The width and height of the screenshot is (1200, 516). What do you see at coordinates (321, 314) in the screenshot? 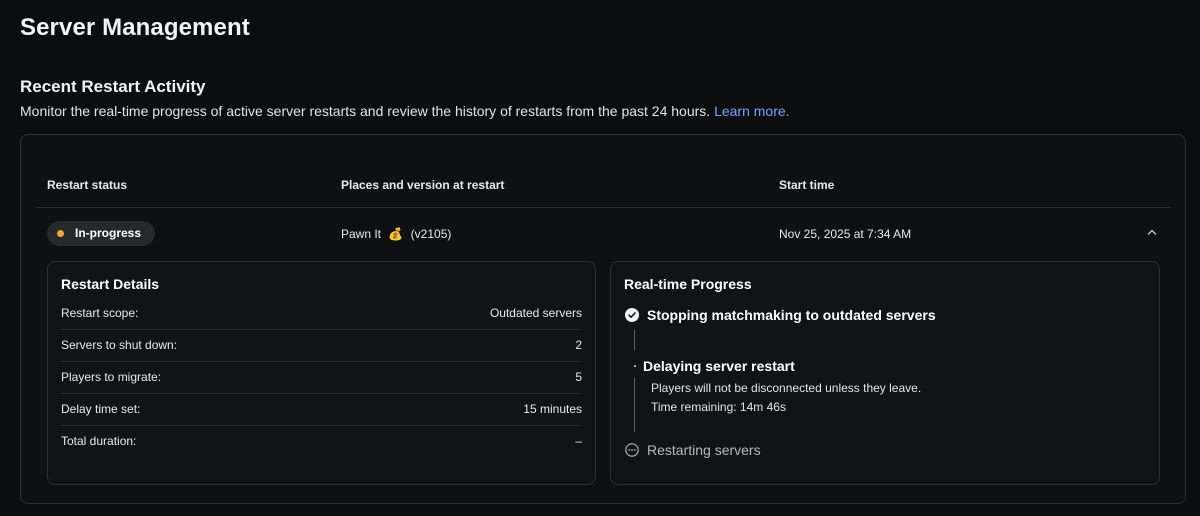
I see `detail-row-restart-scope: Restart scope: Outdated servers` at bounding box center [321, 314].